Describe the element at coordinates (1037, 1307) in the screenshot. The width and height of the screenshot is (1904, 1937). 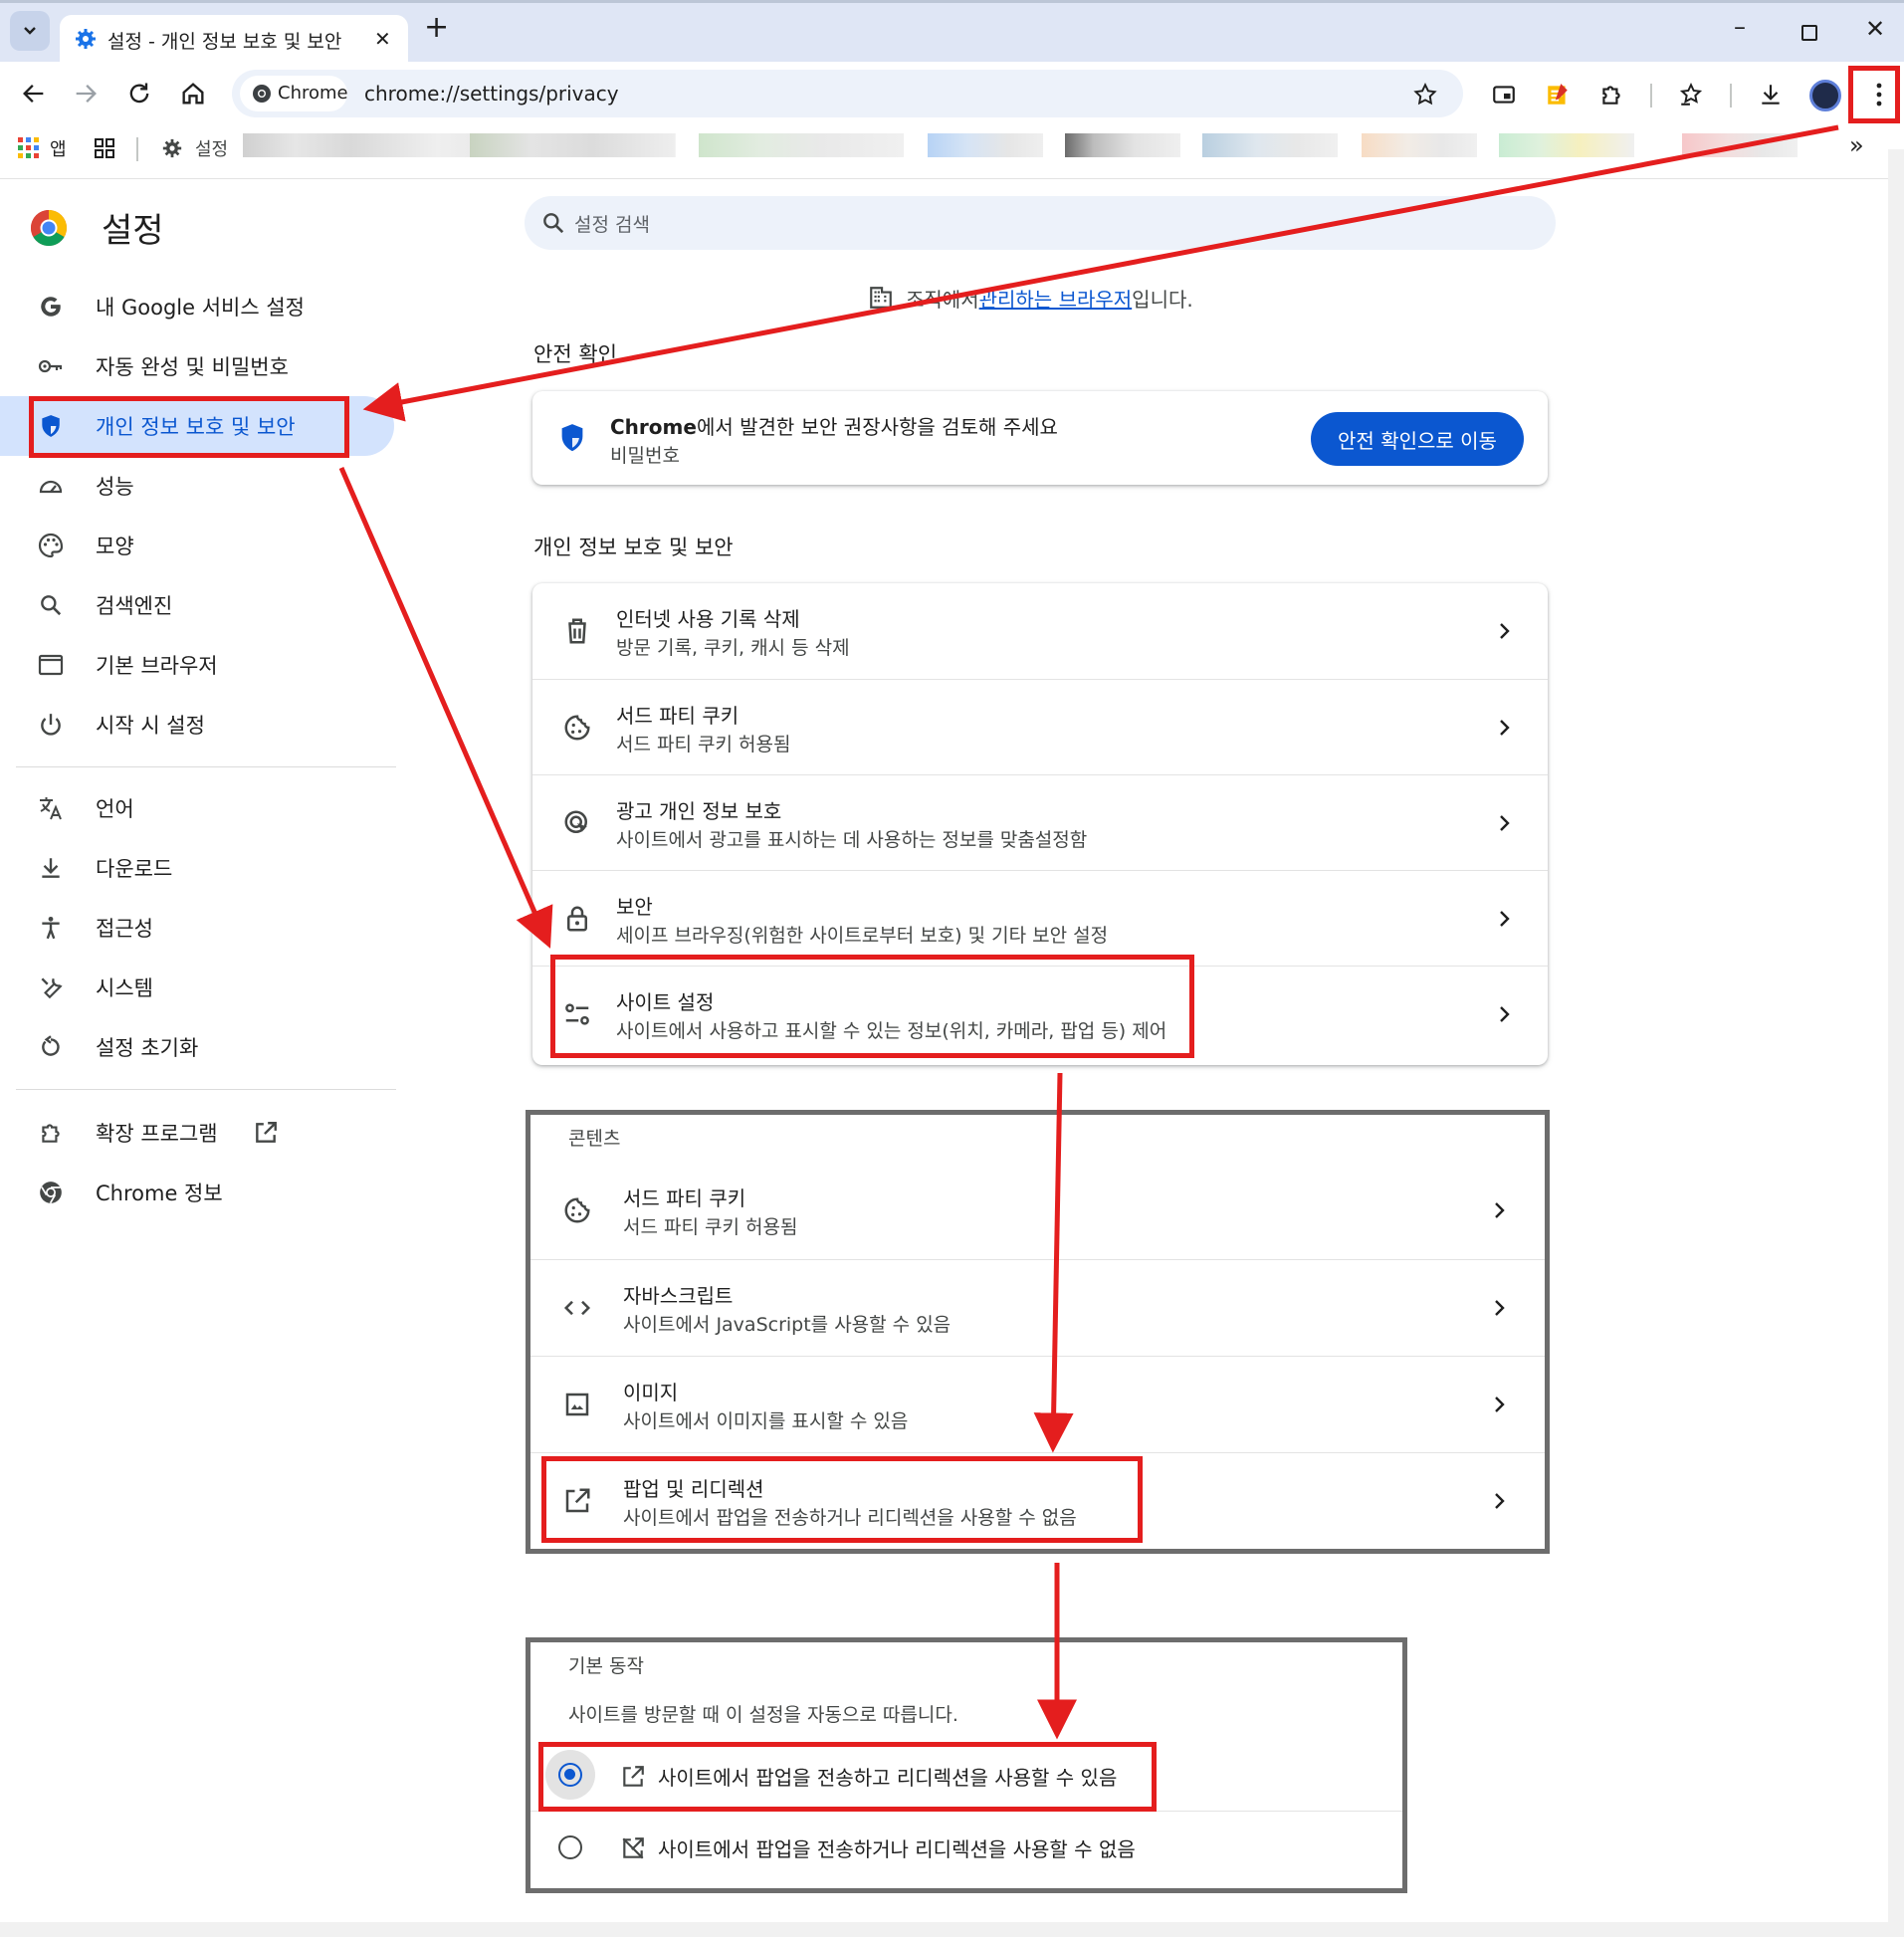
I see `javascript-row: 자바스크립트 사이트에서 JavaScript를 사용할 수 있음` at that location.